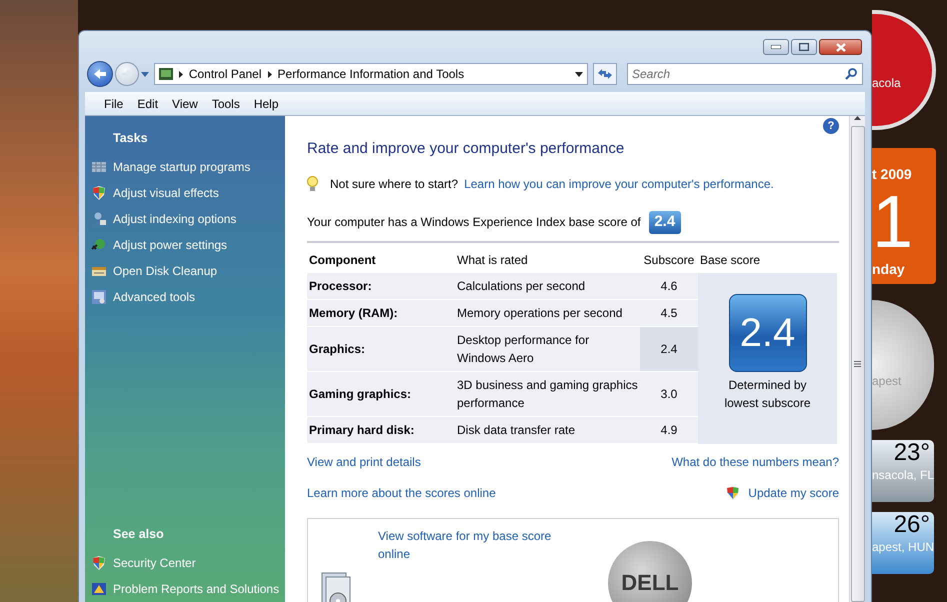 This screenshot has width=947, height=602. I want to click on sidebar-link: Adjust visual effects, so click(188, 193).